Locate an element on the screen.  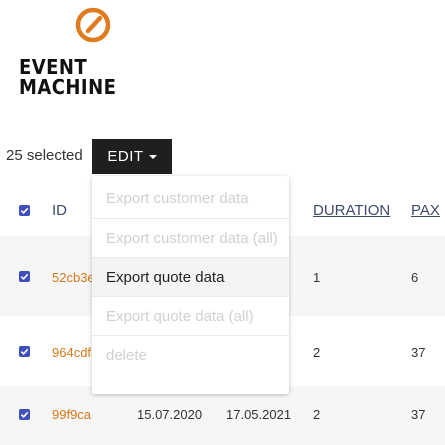
logo-icon is located at coordinates (93, 25).